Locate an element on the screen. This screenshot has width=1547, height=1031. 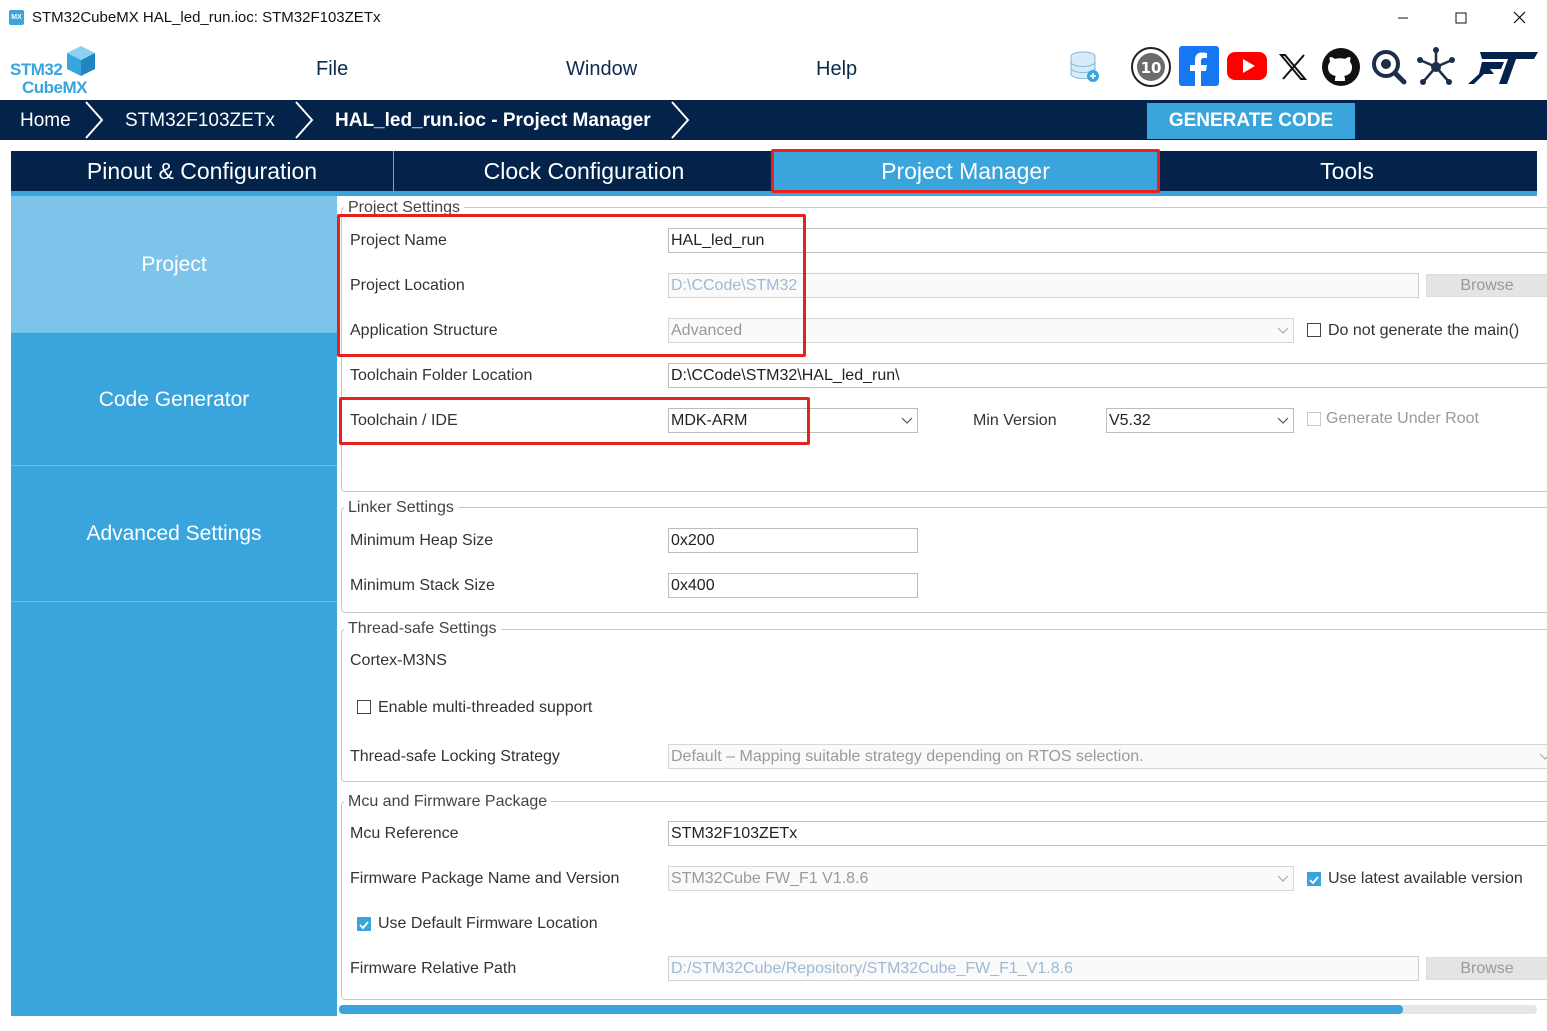
anniversary-10-icon: 10 is located at coordinates (1151, 67).